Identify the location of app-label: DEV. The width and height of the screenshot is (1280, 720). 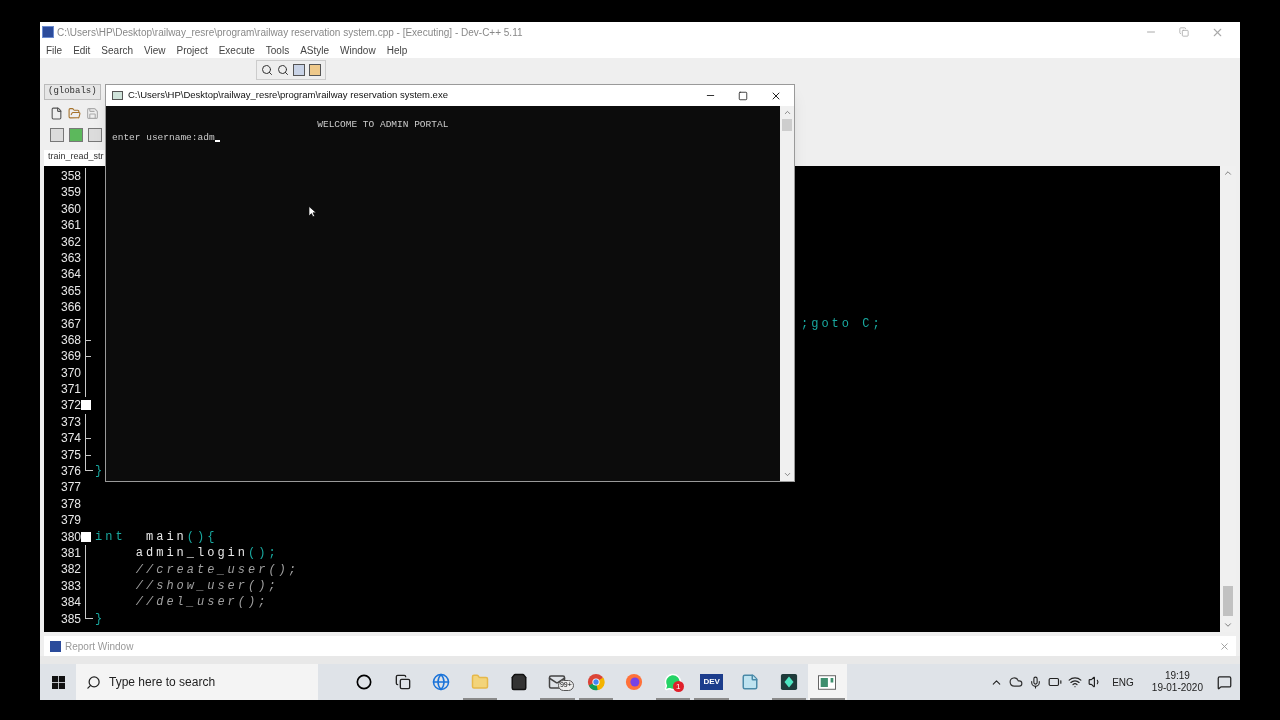
(711, 682).